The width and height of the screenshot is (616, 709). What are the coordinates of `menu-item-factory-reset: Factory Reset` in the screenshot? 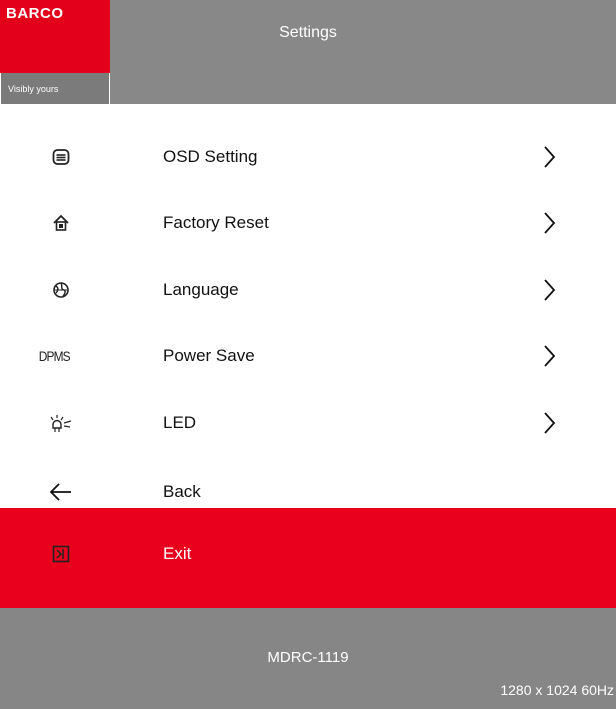 It's located at (308, 223).